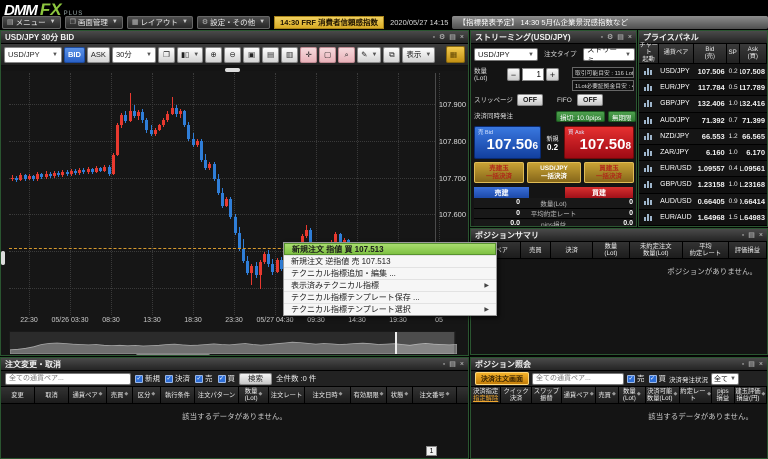 Image resolution: width=768 pixels, height=459 pixels. I want to click on economic-indicator-ticker: 14:30 FRF 消費者信頼感指数, so click(329, 22).